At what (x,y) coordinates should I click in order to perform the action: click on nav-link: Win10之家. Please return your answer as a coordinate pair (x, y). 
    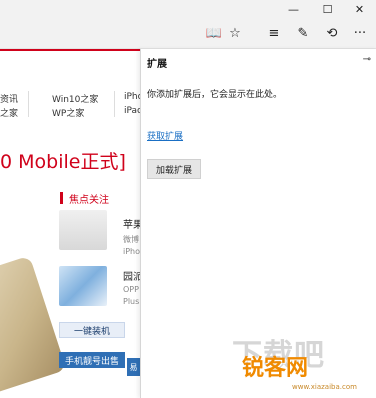
    Looking at the image, I should click on (75, 98).